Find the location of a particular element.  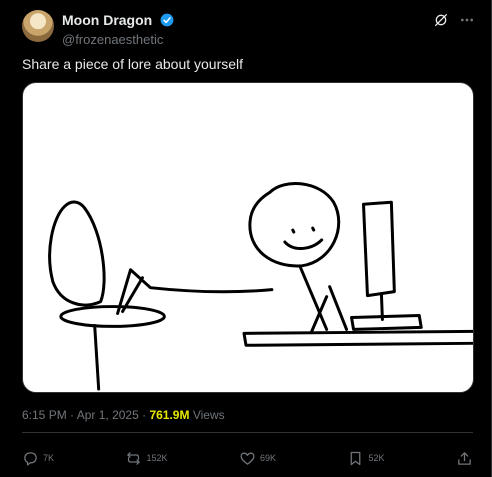

reply-button: 7K is located at coordinates (38, 458).